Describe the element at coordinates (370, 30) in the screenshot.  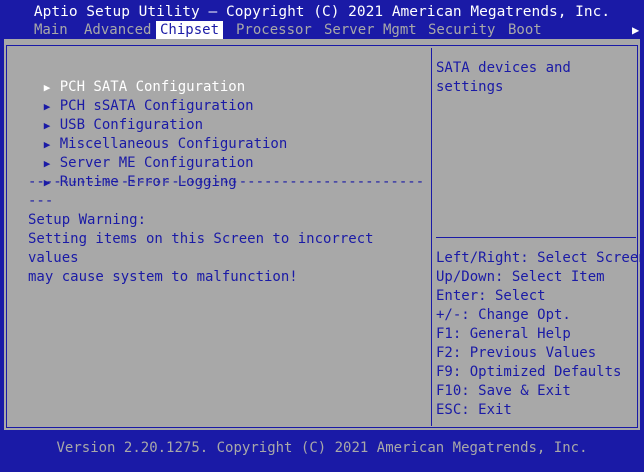
I see `tab-server-mgmt: Server Mgmt` at that location.